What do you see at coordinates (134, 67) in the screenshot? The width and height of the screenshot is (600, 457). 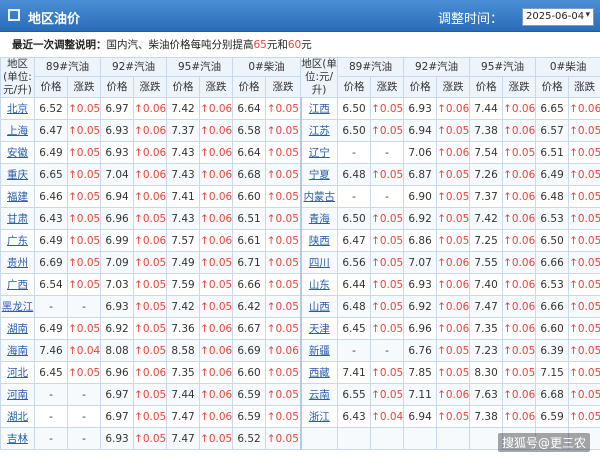 I see `fuel-header-92: 92#汽油` at bounding box center [134, 67].